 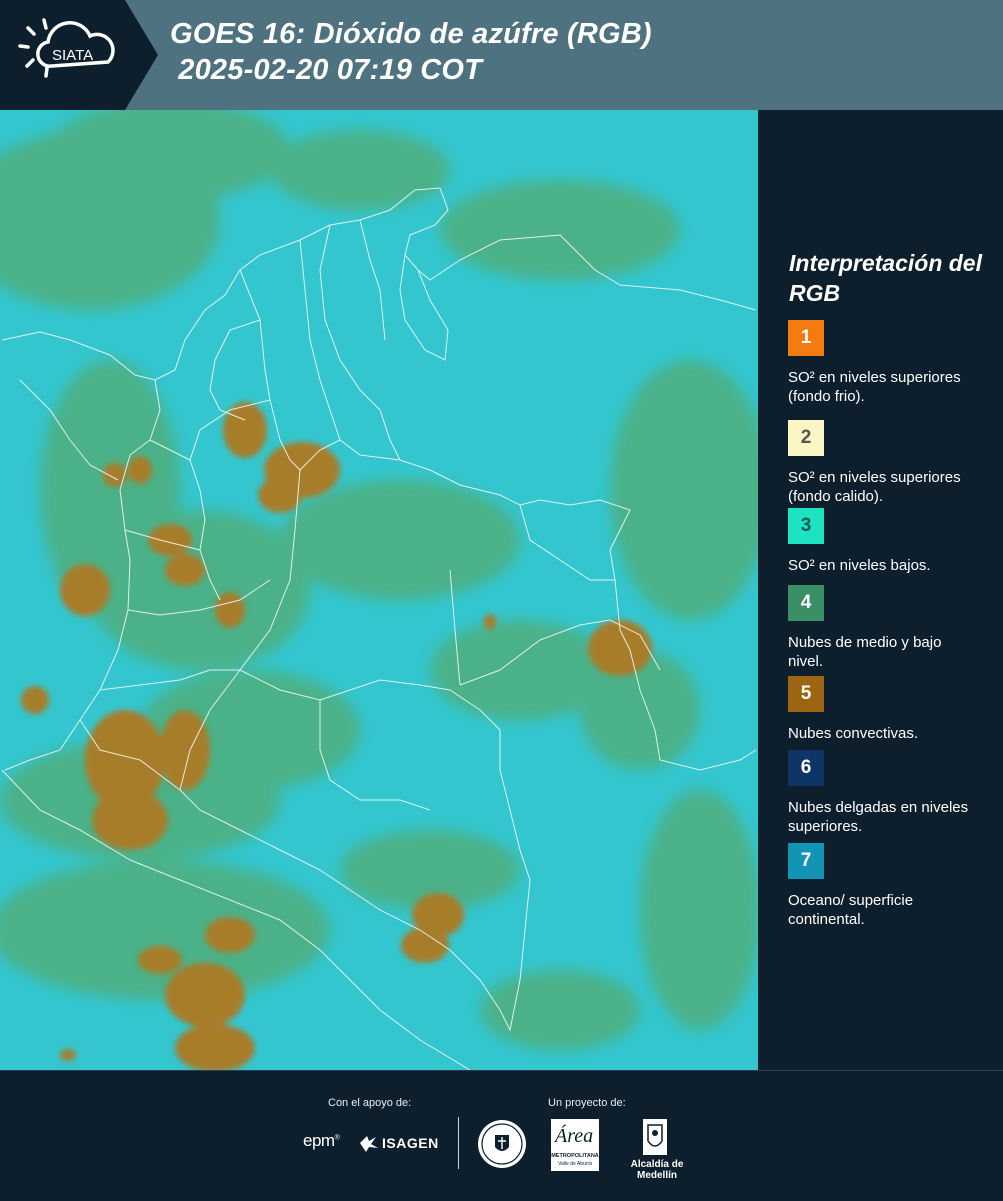 What do you see at coordinates (888, 628) in the screenshot?
I see `legend-item-4: 4 Nubes de medio y bajo nivel.` at bounding box center [888, 628].